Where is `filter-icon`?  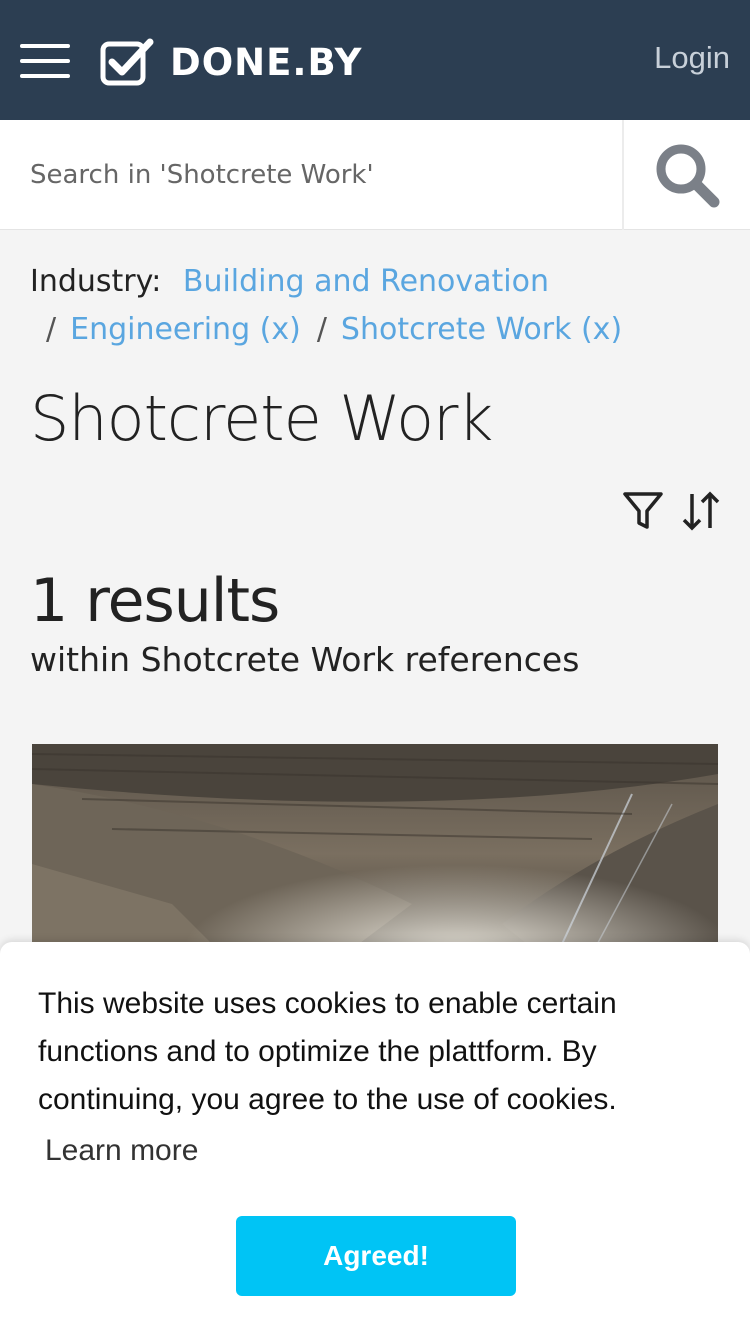
filter-icon is located at coordinates (643, 511).